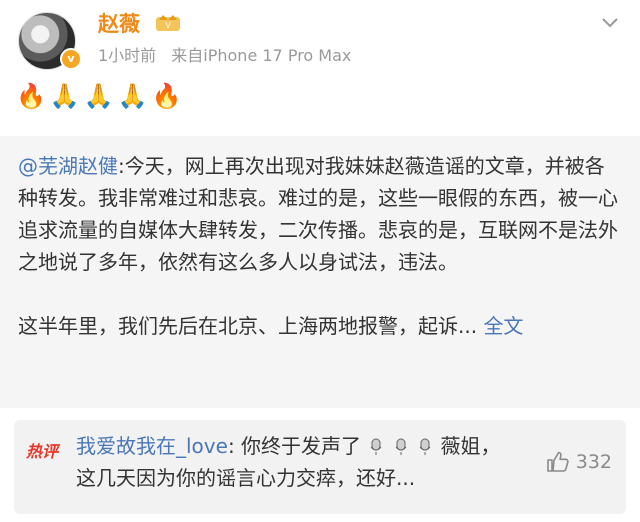 Image resolution: width=640 pixels, height=522 pixels. What do you see at coordinates (127, 55) in the screenshot?
I see `post-time: 1小时前` at bounding box center [127, 55].